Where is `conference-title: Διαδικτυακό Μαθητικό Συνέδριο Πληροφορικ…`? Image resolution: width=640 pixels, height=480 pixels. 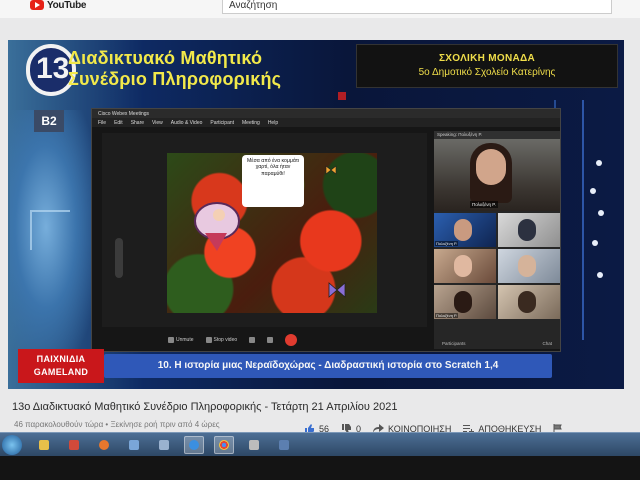
conference-title: Διαδικτυακό Μαθητικό Συνέδριο Πληροφορικ… is located at coordinates (174, 69).